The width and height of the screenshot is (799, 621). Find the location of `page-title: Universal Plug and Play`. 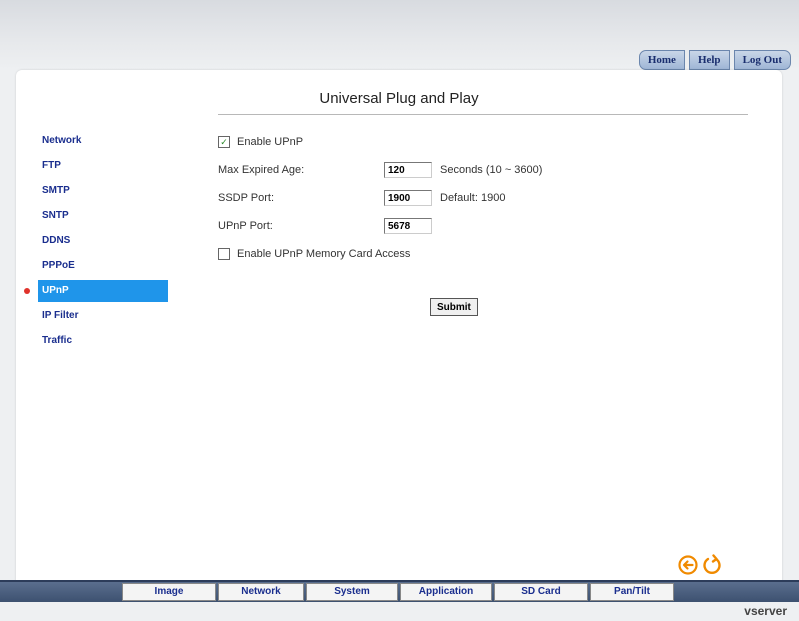

page-title: Universal Plug and Play is located at coordinates (399, 98).